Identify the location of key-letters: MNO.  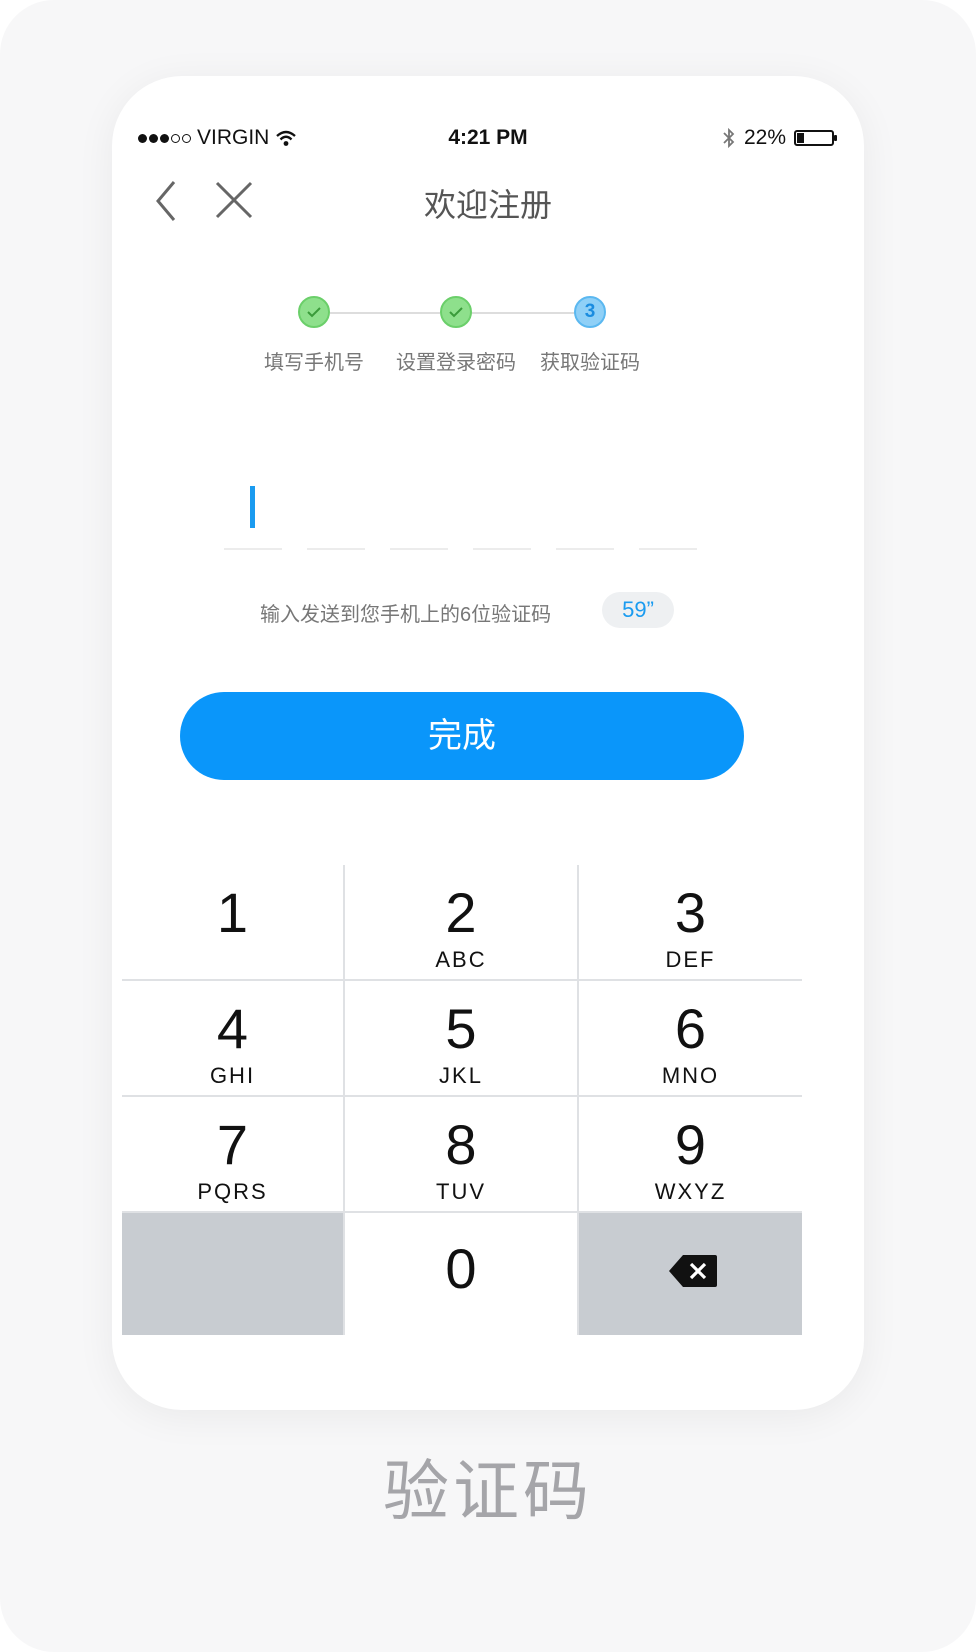
(690, 1075).